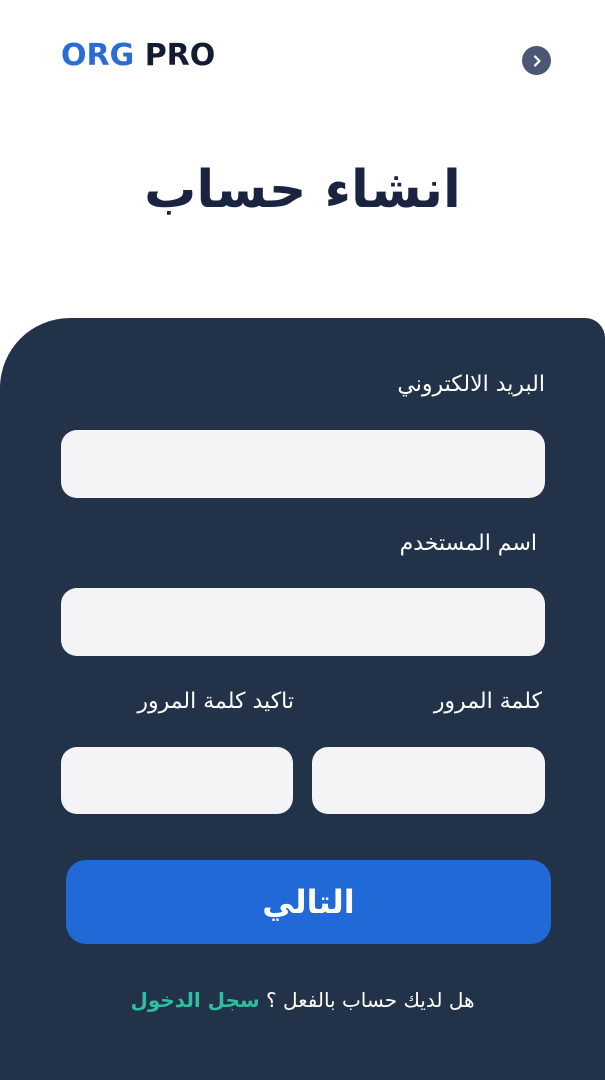 The width and height of the screenshot is (605, 1080). Describe the element at coordinates (370, 1000) in the screenshot. I see `login-question: هل لديك حساب بالفعل ؟` at that location.